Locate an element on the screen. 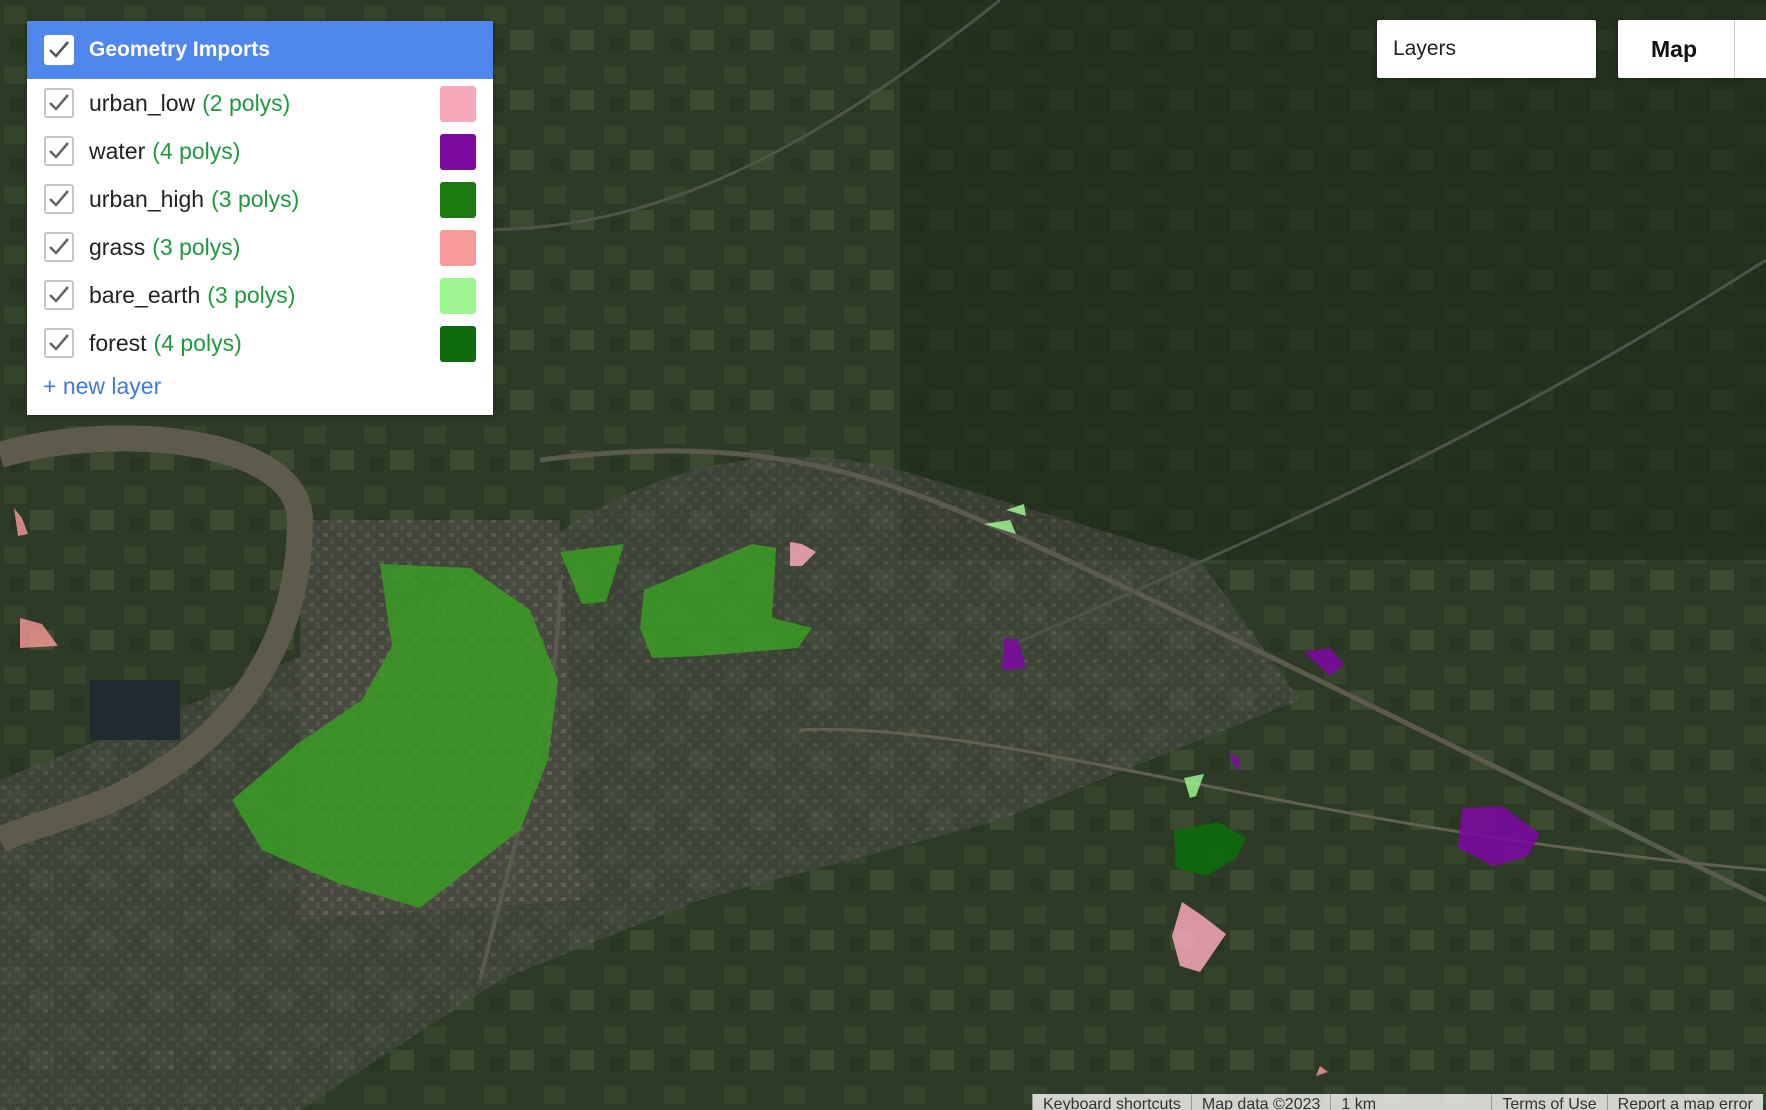 This screenshot has width=1766, height=1110. layer-name: urban_high is located at coordinates (147, 198).